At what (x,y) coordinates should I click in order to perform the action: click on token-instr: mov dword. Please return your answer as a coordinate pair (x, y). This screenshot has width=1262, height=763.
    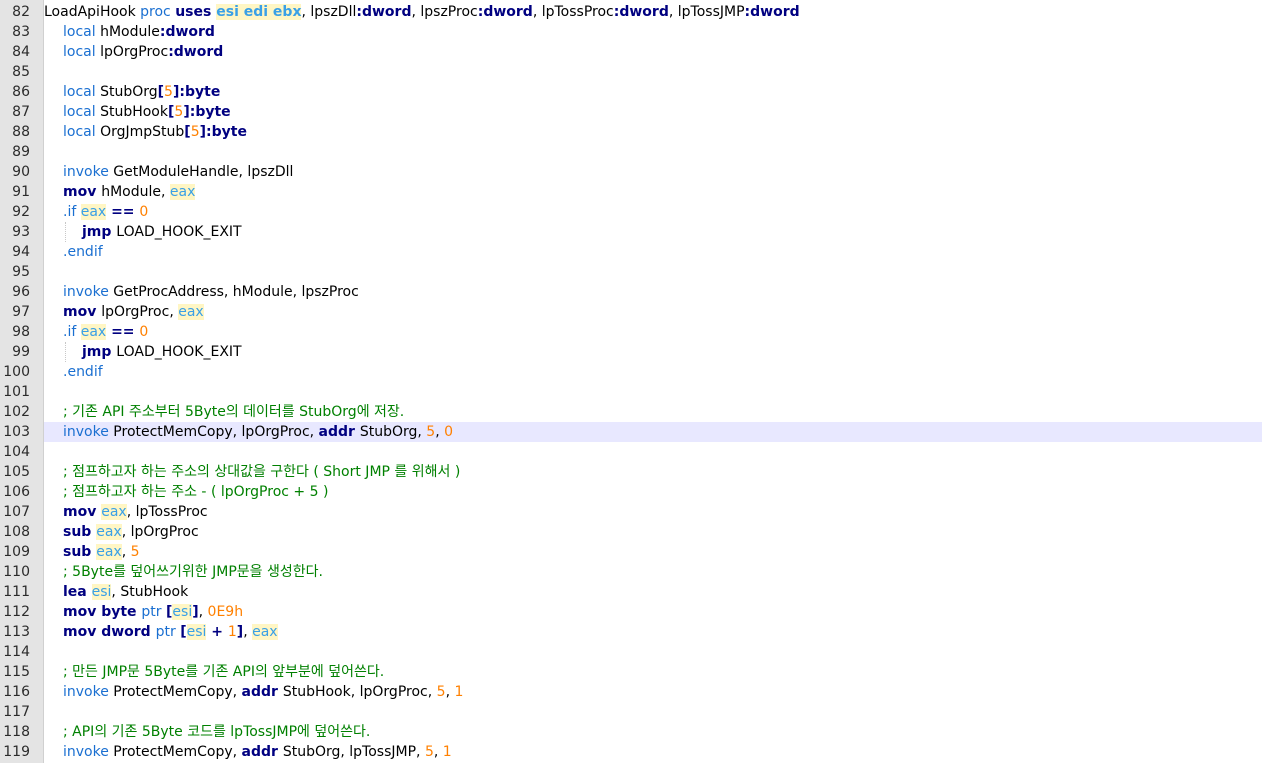
    Looking at the image, I should click on (109, 632).